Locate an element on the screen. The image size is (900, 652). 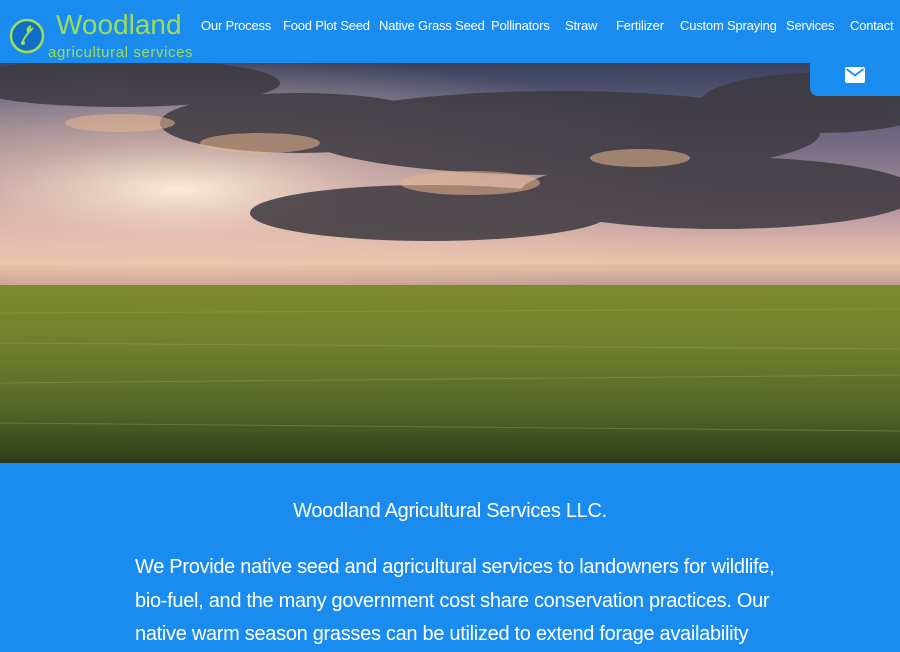
nav-item-pollinators: Pollinators is located at coordinates (520, 25).